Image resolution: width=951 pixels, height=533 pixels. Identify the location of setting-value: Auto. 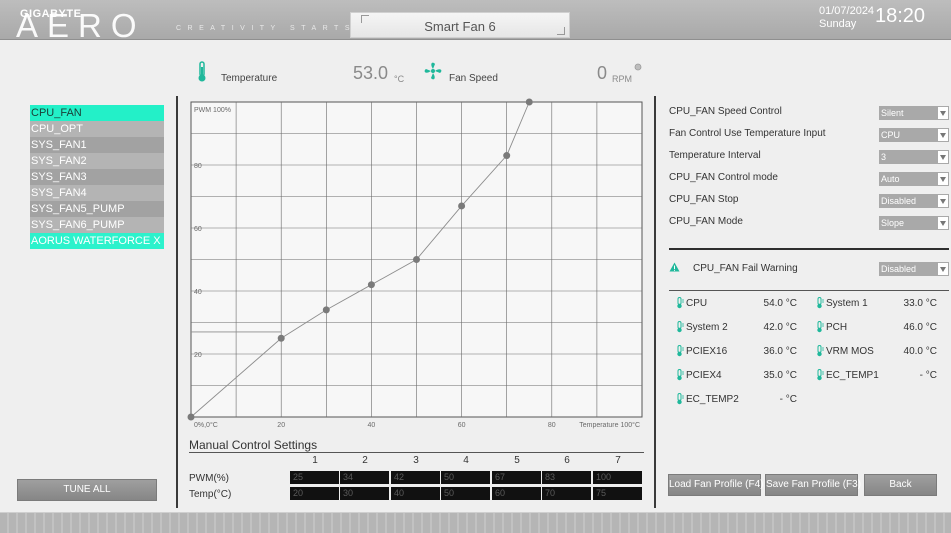
(890, 179).